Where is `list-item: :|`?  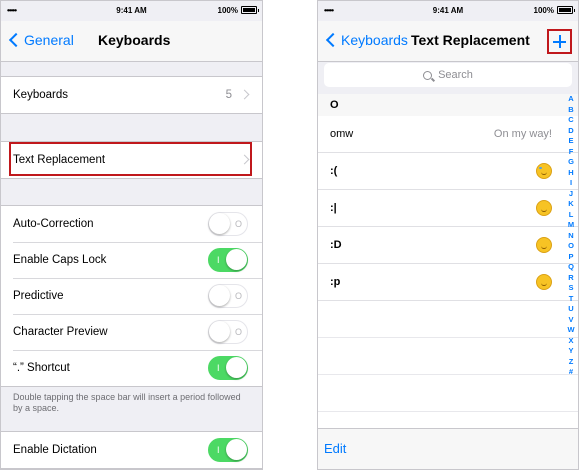 list-item: :| is located at coordinates (448, 208).